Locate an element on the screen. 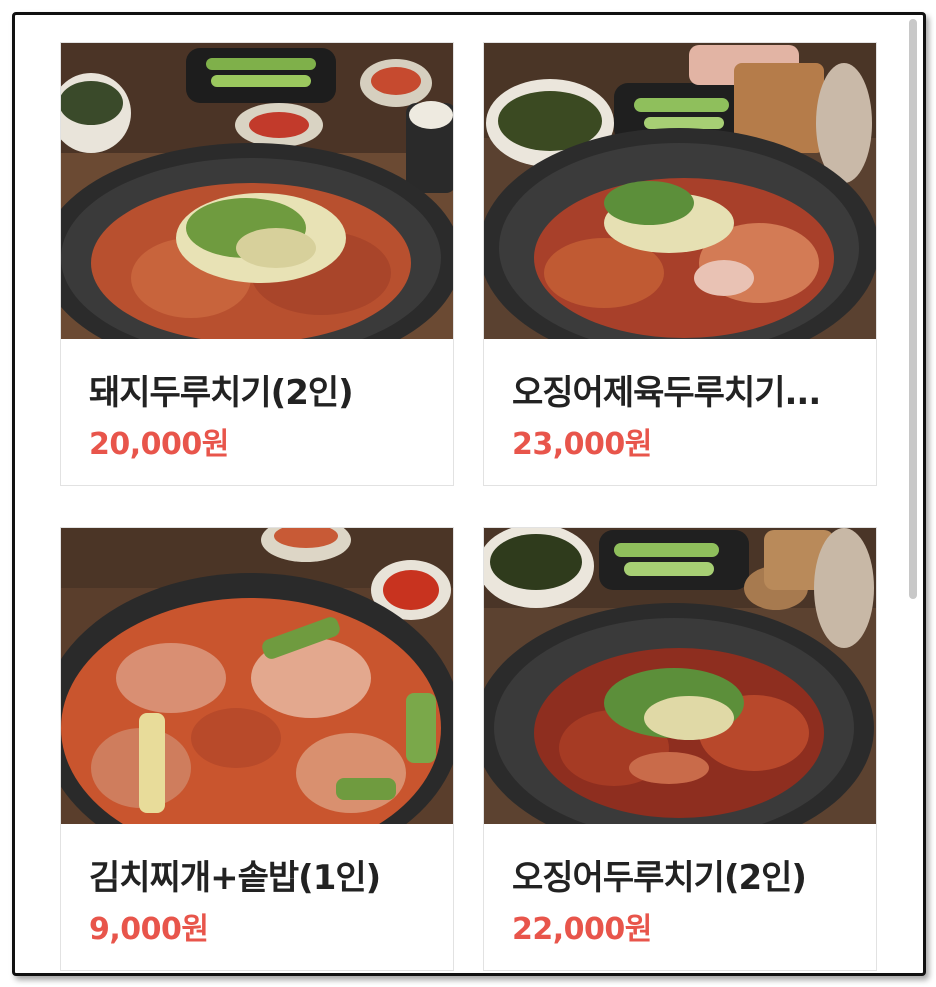  kimchi-stew-photo is located at coordinates (257, 676).